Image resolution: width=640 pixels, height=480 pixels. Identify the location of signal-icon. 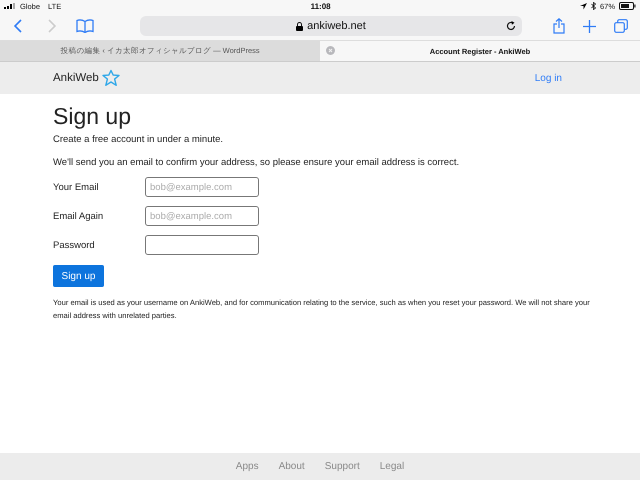
(10, 6).